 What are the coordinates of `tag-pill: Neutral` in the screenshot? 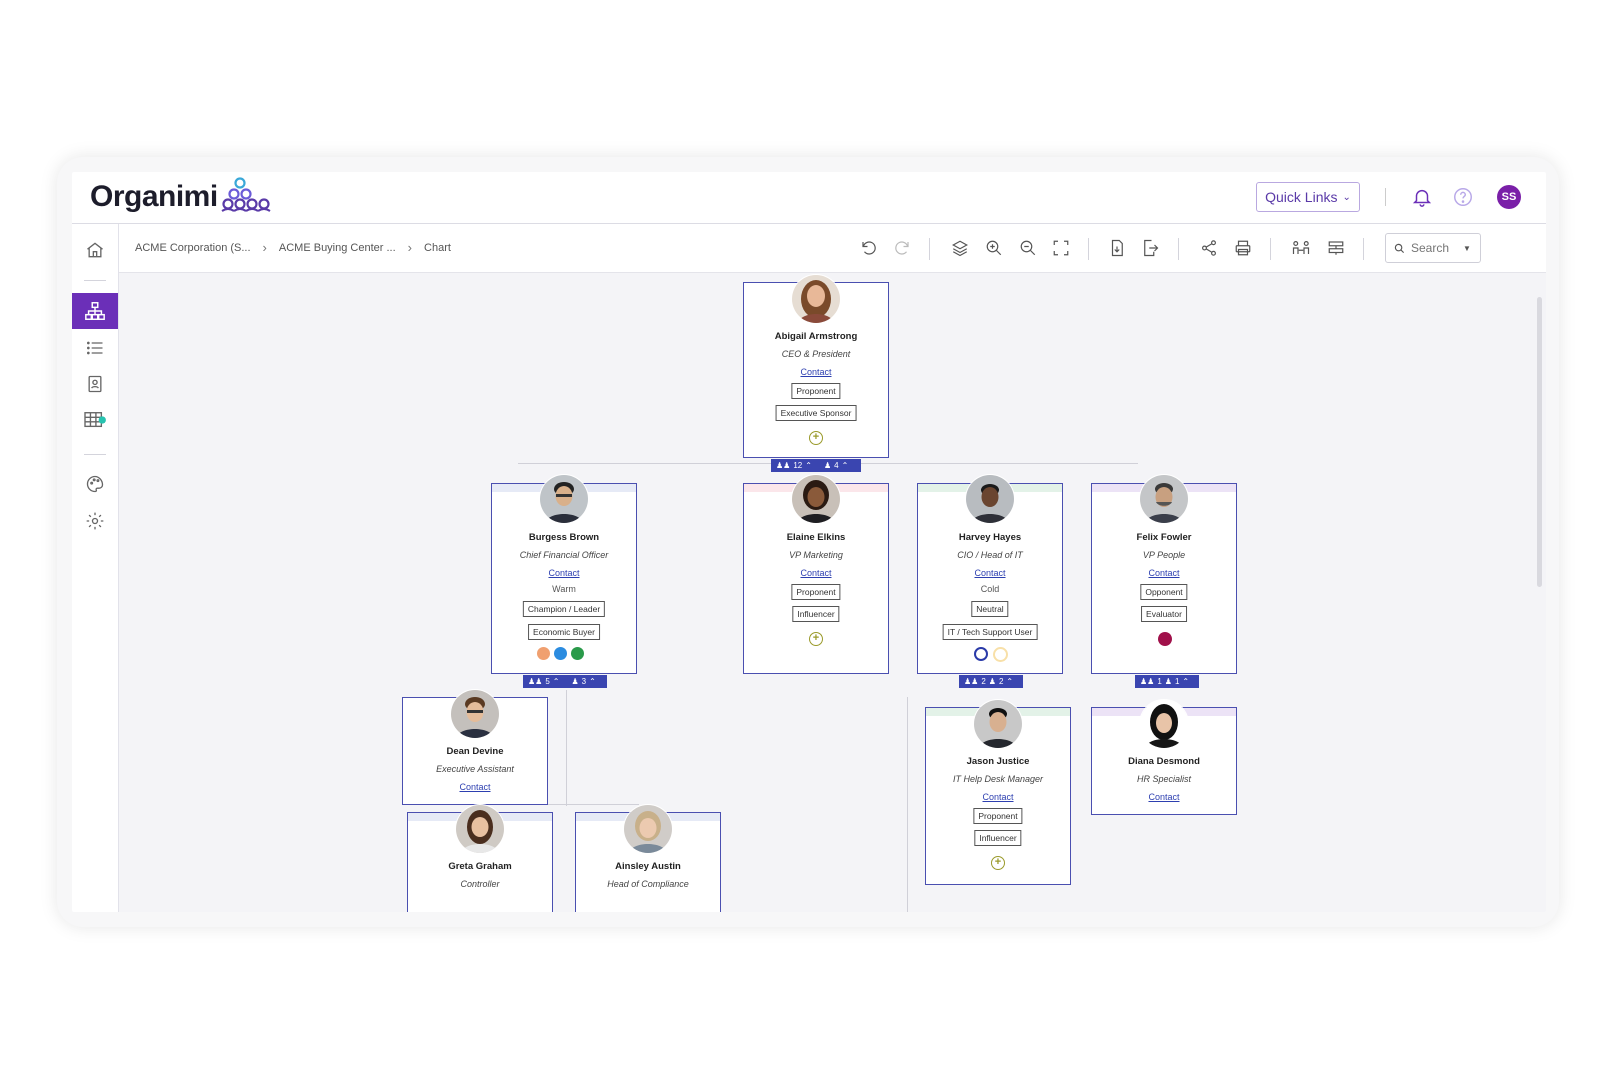 It's located at (990, 609).